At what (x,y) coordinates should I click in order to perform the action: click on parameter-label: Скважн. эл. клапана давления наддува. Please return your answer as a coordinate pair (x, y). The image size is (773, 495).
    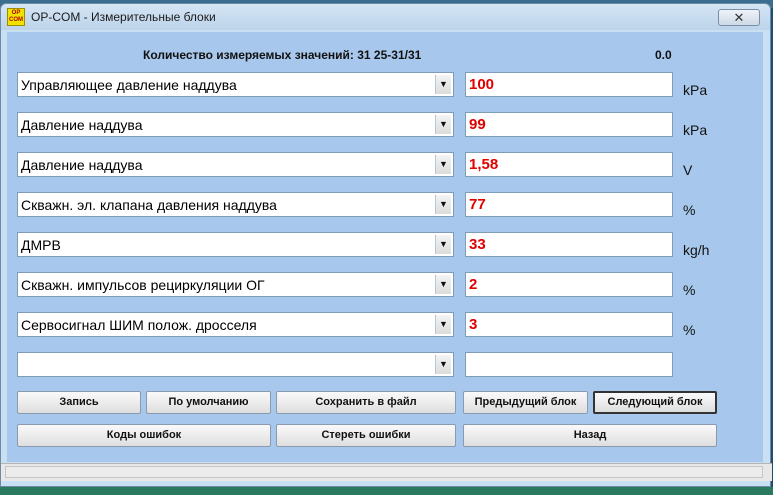
    Looking at the image, I should click on (149, 205).